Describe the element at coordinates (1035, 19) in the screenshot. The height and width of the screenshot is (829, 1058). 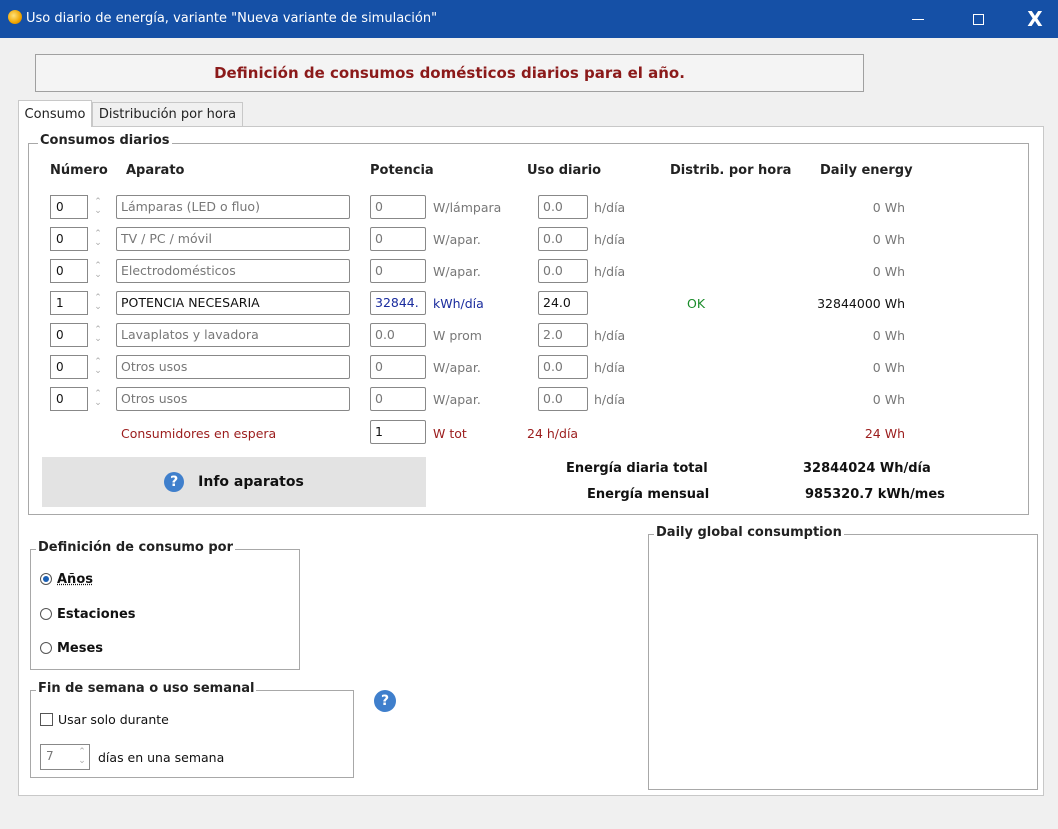
I see `close-button: X` at that location.